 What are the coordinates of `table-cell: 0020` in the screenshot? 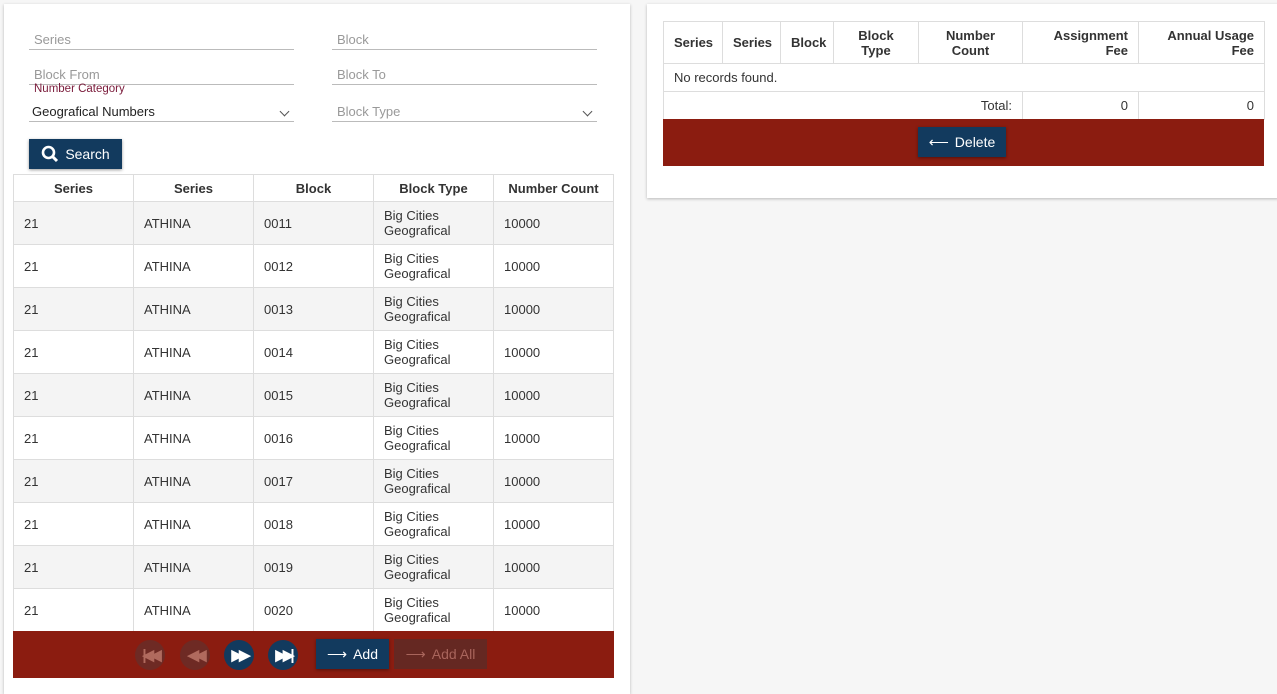 It's located at (313, 610).